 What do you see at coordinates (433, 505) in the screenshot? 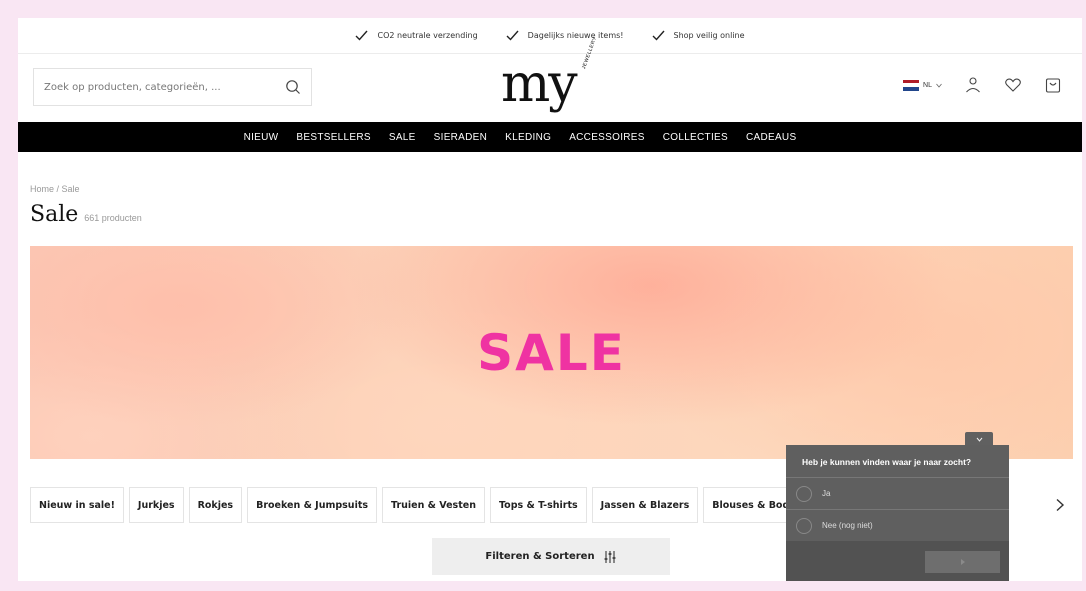
I see `category-chip: Truien & Vesten` at bounding box center [433, 505].